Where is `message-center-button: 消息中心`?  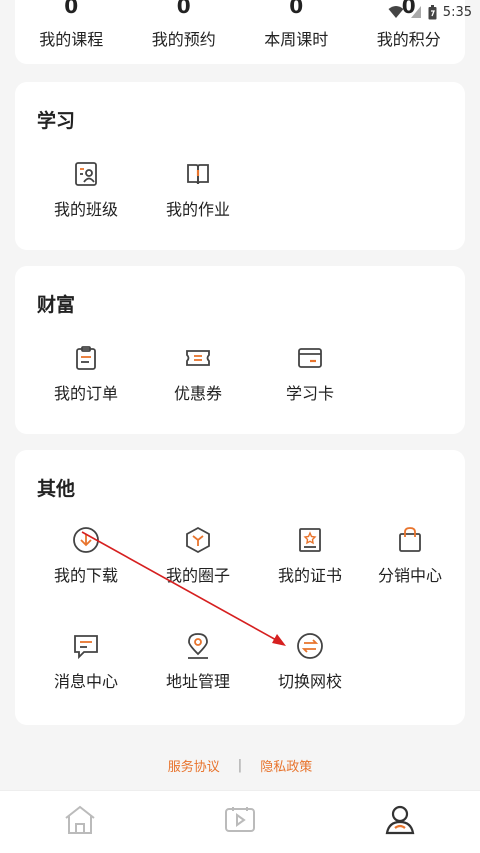
message-center-button: 消息中心 is located at coordinates (86, 662).